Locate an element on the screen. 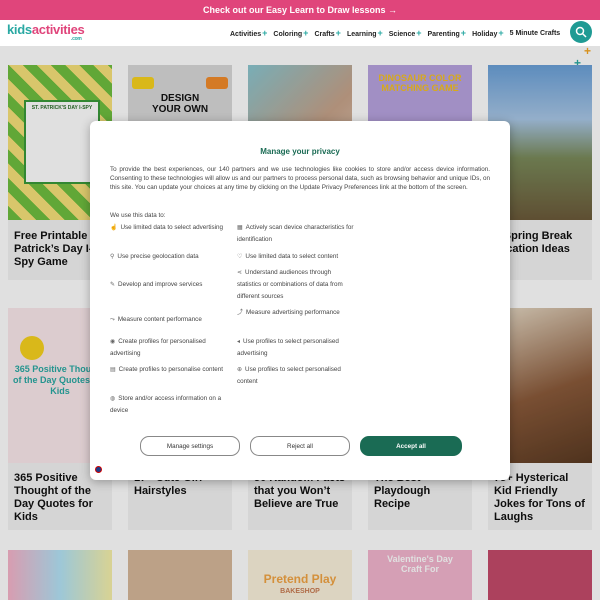 The height and width of the screenshot is (600, 600). nav-item-coloring: Coloring+ is located at coordinates (290, 33).